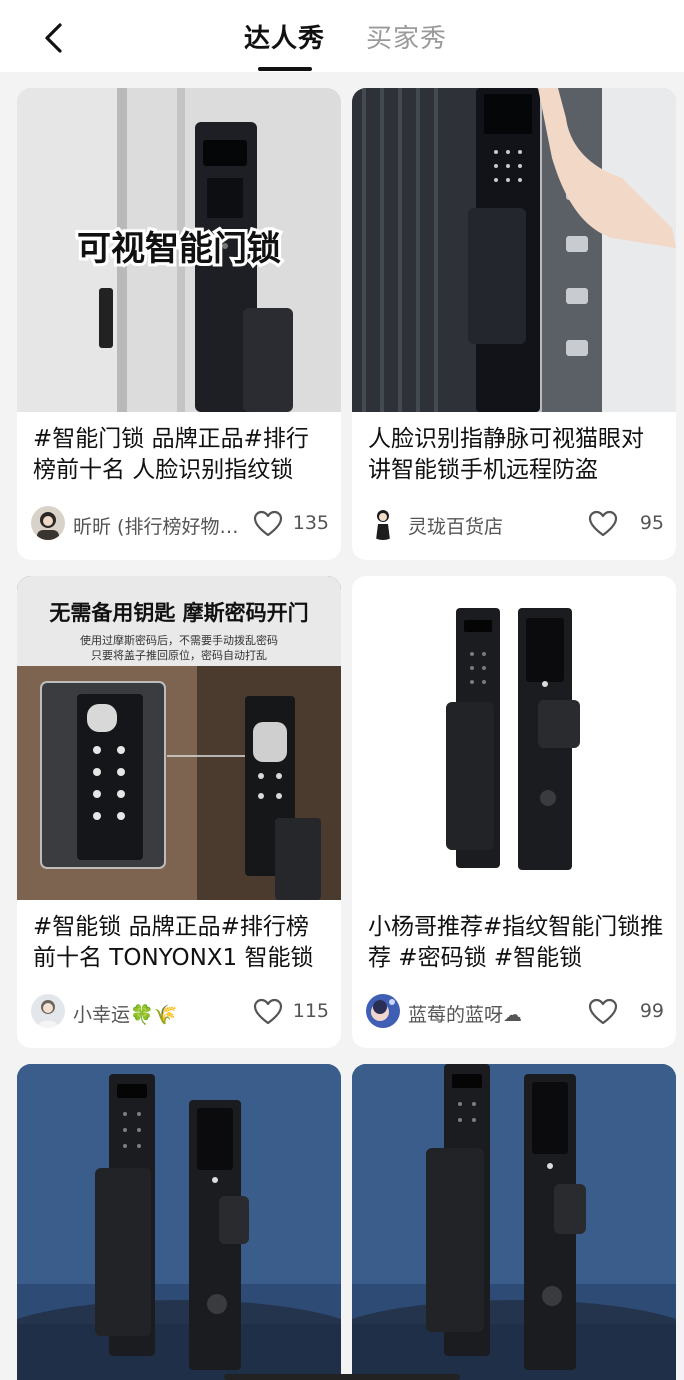 This screenshot has width=684, height=1380. Describe the element at coordinates (651, 523) in the screenshot. I see `like-count: 95` at that location.